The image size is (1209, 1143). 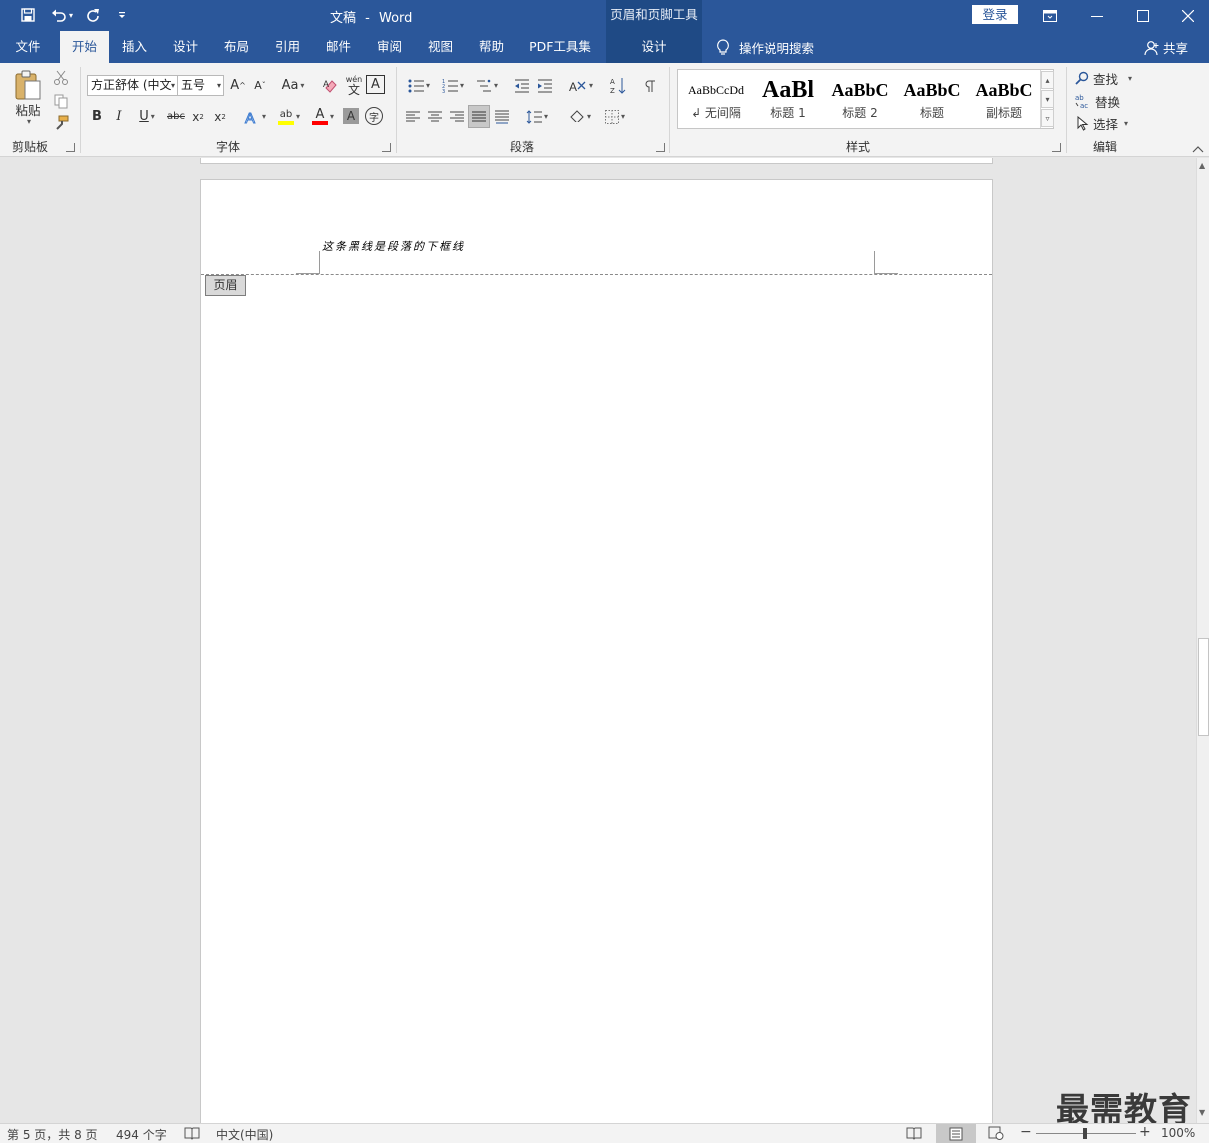 I want to click on web-layout-icon, so click(x=996, y=1134).